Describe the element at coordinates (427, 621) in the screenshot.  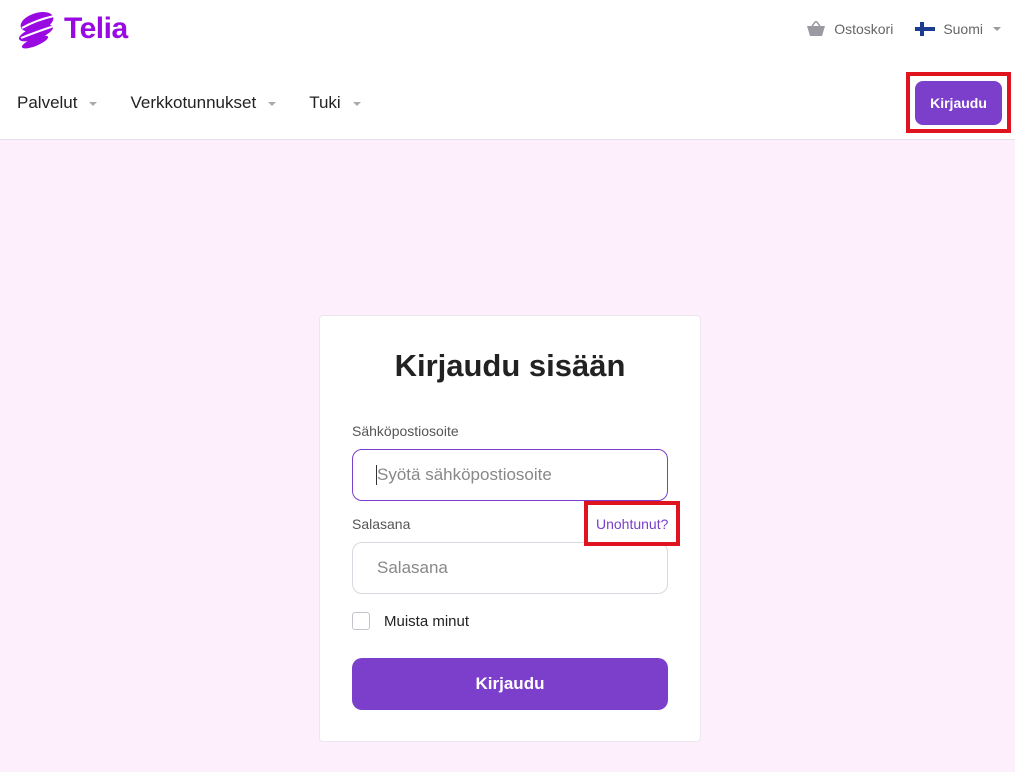
I see `remember-label: Muista minut` at that location.